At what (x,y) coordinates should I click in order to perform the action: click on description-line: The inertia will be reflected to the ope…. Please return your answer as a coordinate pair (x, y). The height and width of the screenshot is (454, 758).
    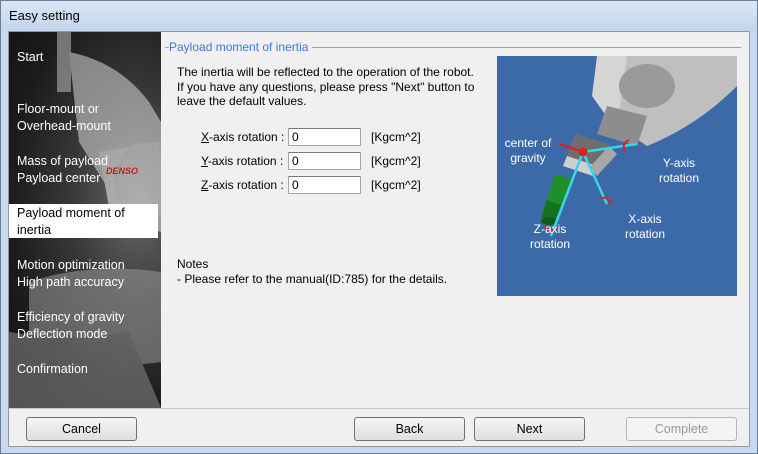
    Looking at the image, I should click on (325, 72).